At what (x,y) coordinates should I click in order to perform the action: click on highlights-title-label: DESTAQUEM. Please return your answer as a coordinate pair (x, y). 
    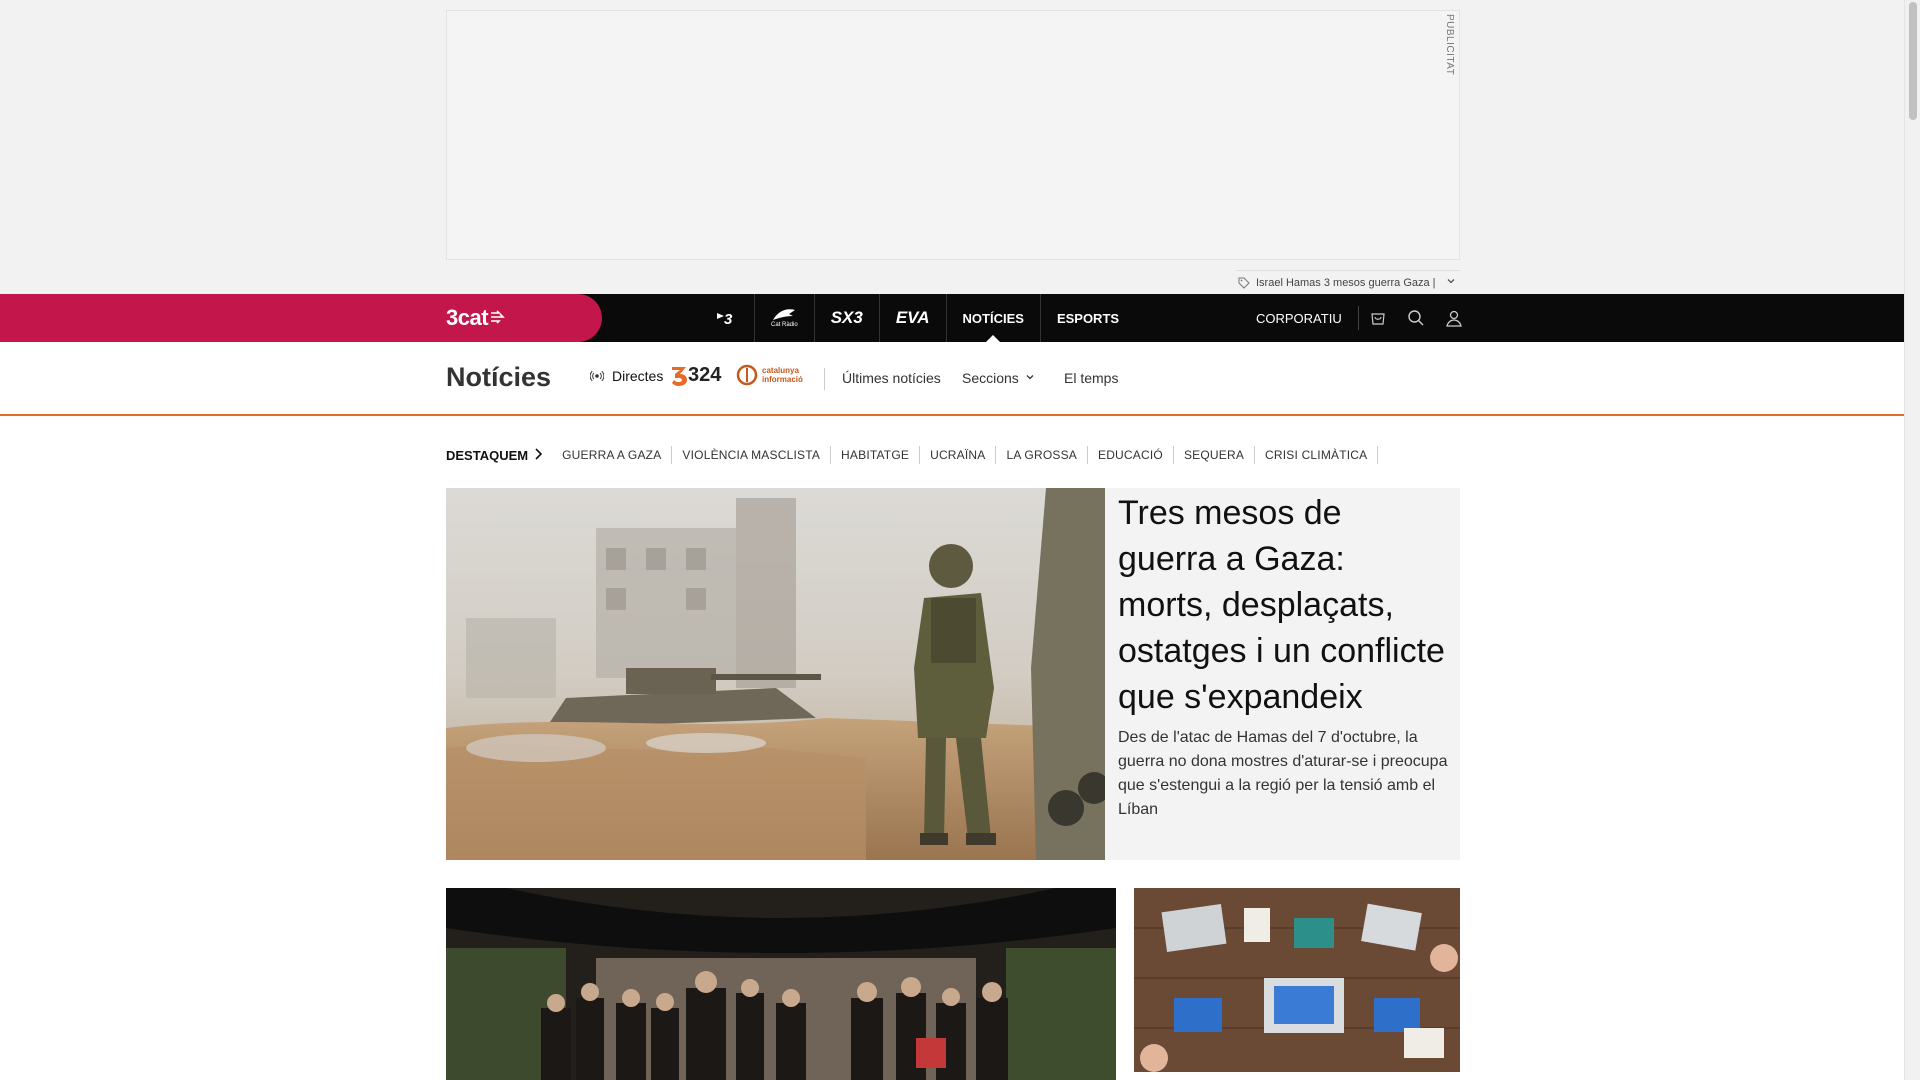
    Looking at the image, I should click on (487, 455).